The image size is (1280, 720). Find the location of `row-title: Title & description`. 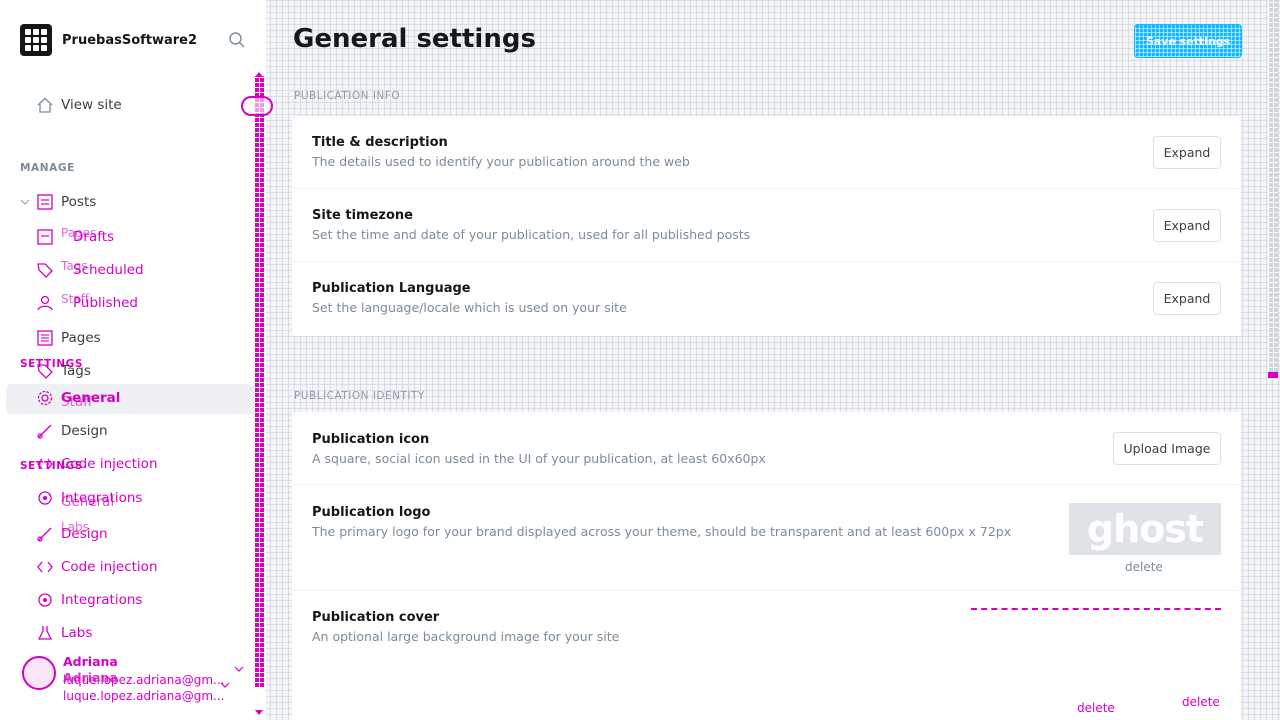

row-title: Title & description is located at coordinates (380, 142).